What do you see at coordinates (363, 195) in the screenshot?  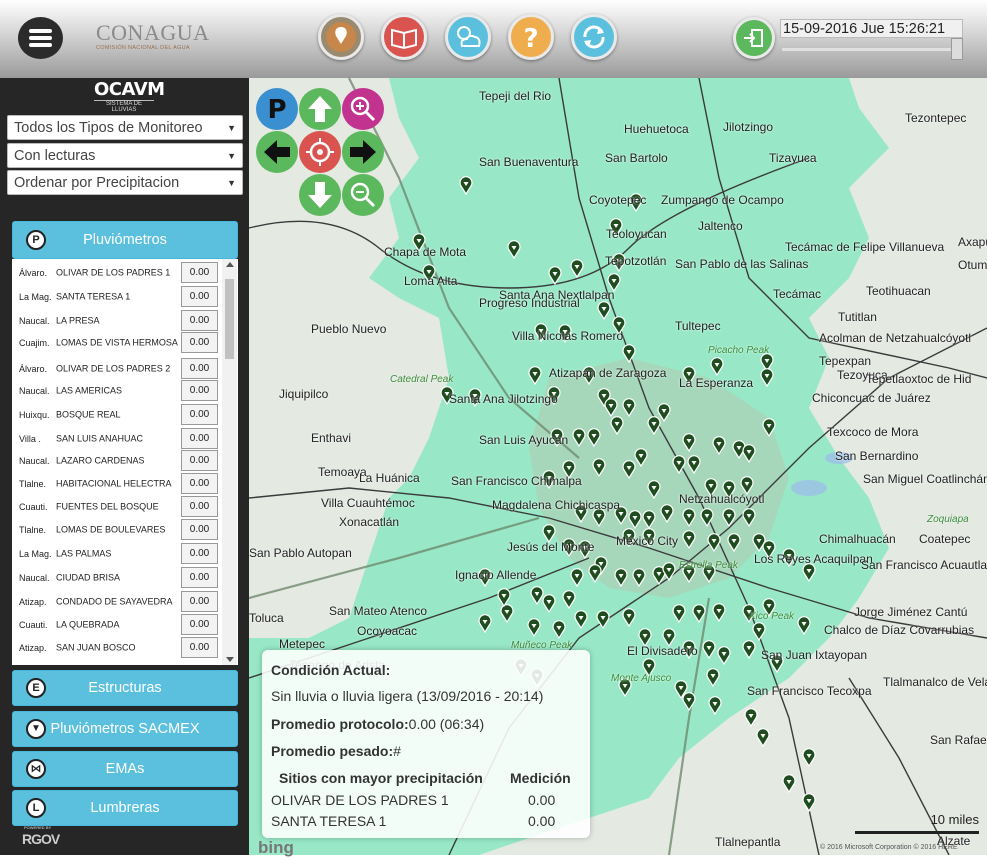 I see `zoom-out-button` at bounding box center [363, 195].